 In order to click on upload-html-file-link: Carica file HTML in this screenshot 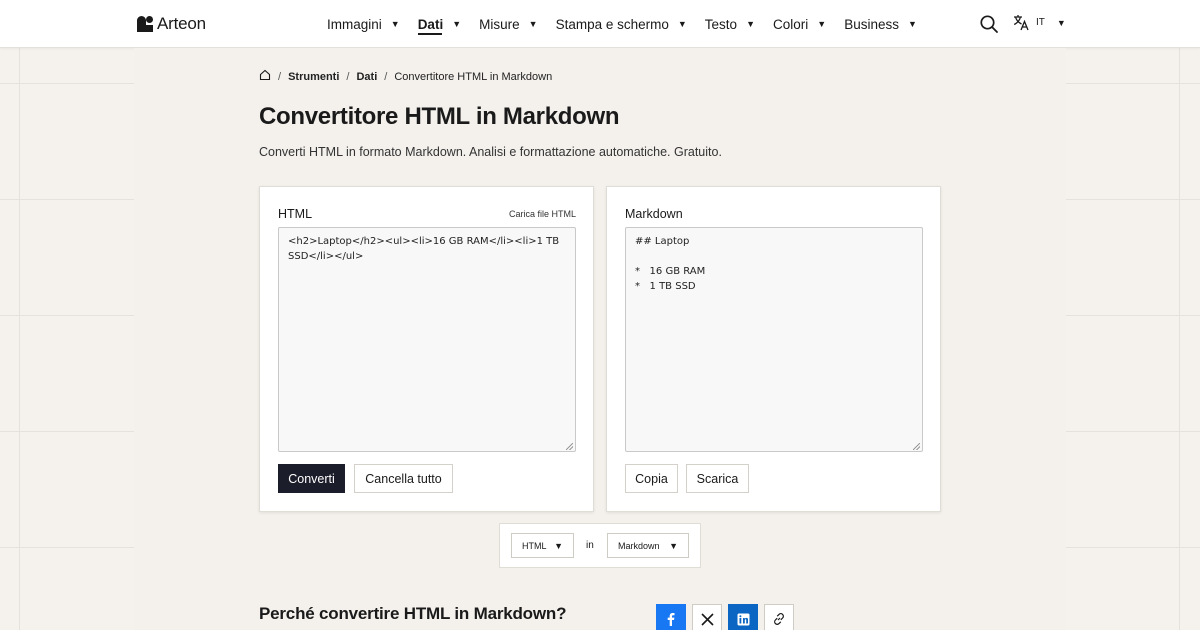, I will do `click(542, 214)`.